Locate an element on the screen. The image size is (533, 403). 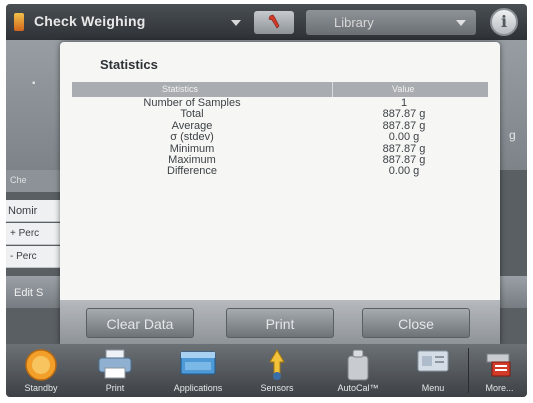
settings-wrench-button is located at coordinates (274, 22).